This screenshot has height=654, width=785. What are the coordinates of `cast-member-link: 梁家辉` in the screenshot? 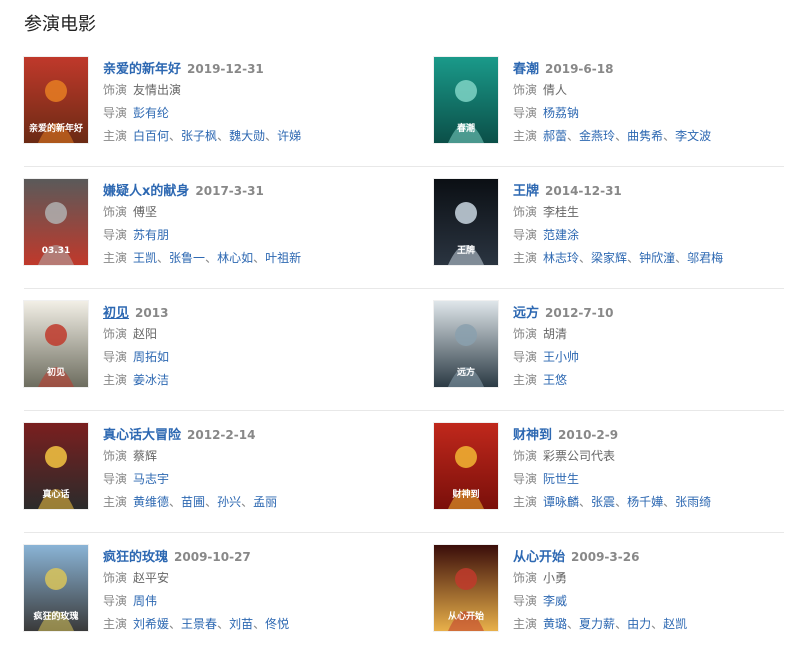 It's located at (609, 258).